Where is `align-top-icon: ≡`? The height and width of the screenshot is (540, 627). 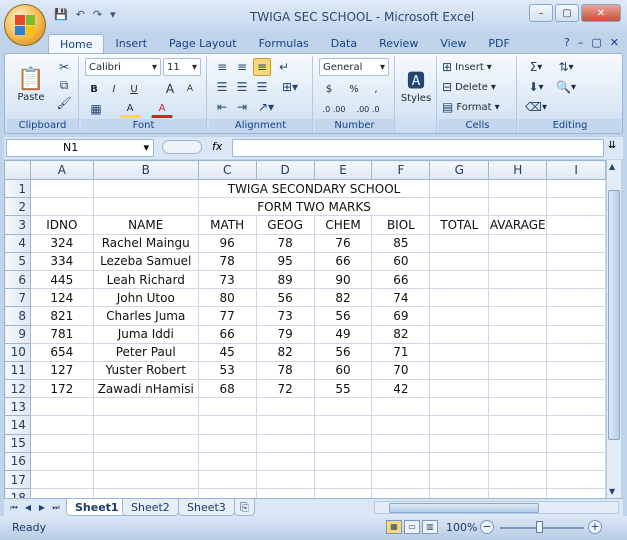 align-top-icon: ≡ is located at coordinates (222, 67).